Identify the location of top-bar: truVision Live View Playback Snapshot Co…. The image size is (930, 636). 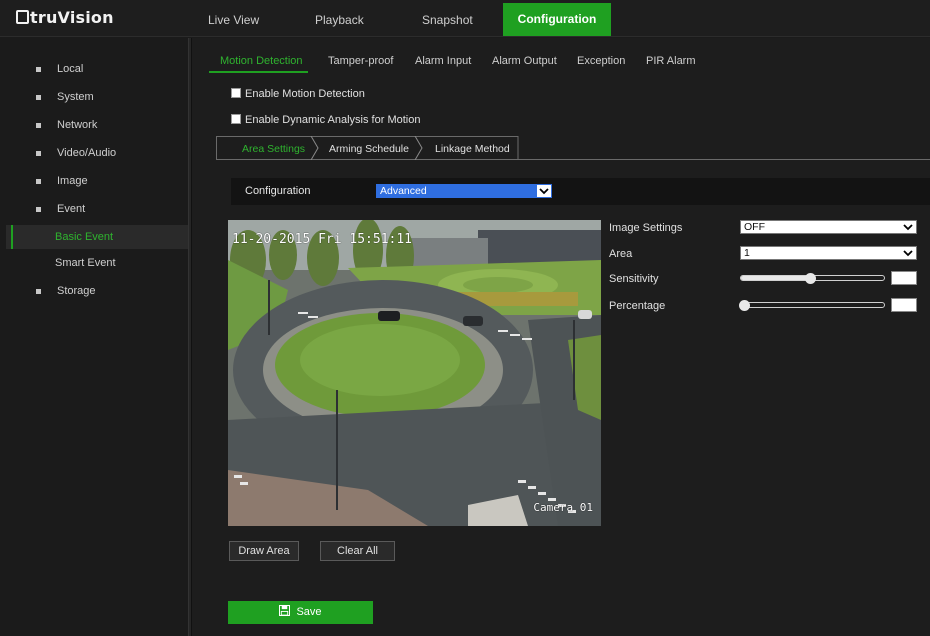
(465, 18).